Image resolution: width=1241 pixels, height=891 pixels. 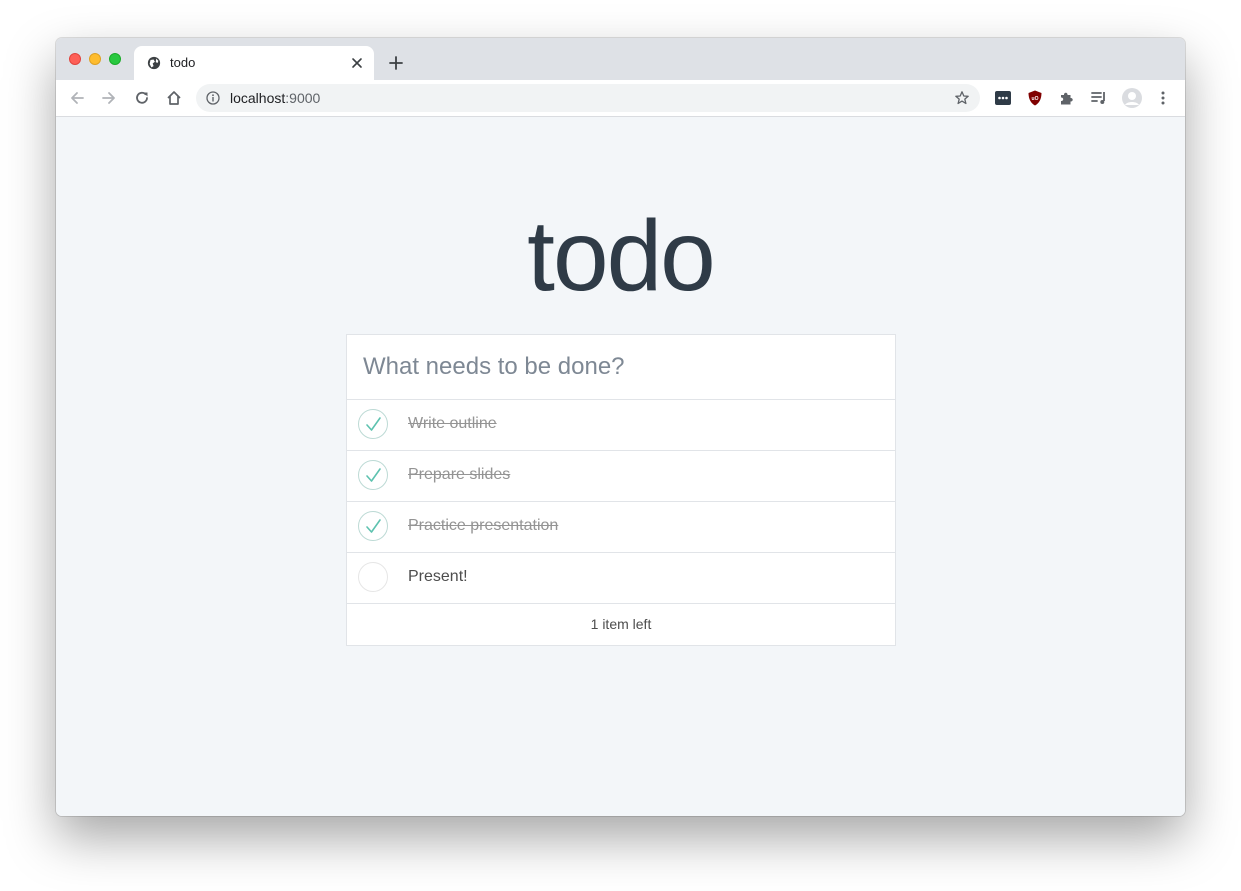 I want to click on globe-icon, so click(x=154, y=63).